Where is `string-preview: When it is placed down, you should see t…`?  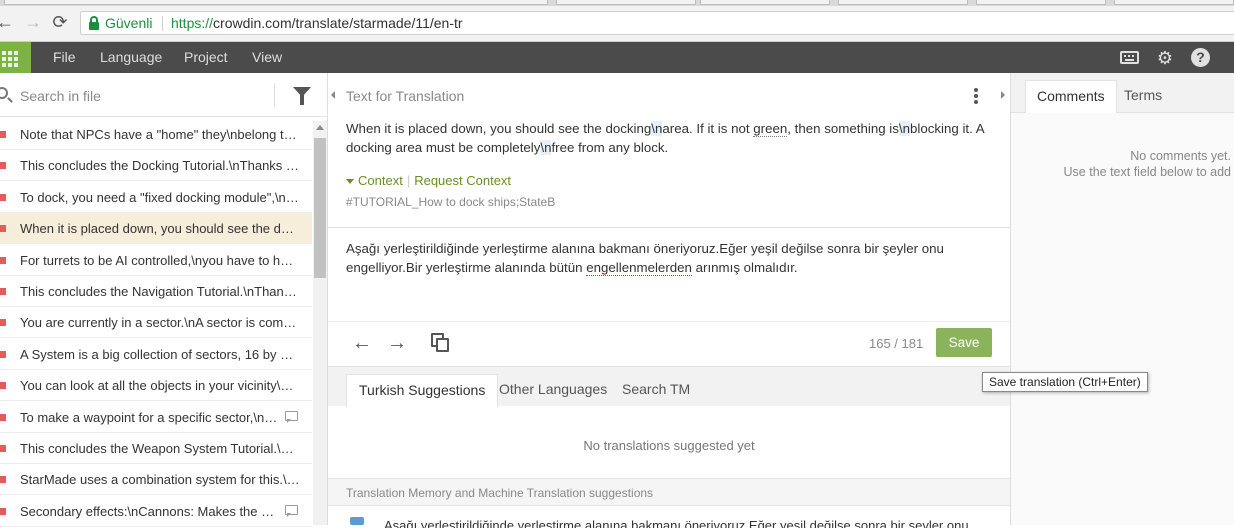
string-preview: When it is placed down, you should see t… is located at coordinates (160, 229).